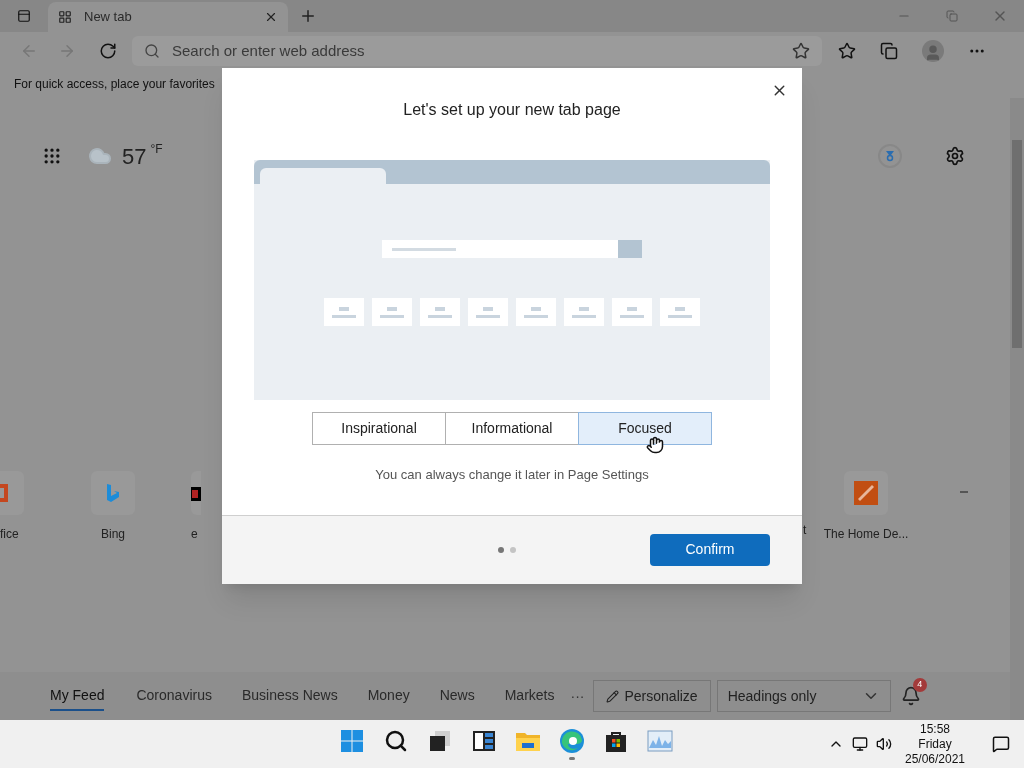 The width and height of the screenshot is (1024, 768). What do you see at coordinates (457, 696) in the screenshot?
I see `feed-tab: News` at bounding box center [457, 696].